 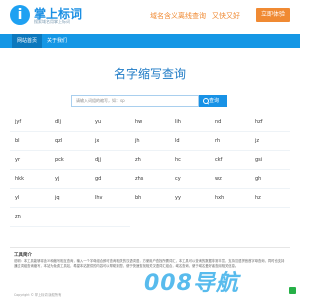 I want to click on slogan-primary: 域名含义离线查询, so click(x=178, y=16).